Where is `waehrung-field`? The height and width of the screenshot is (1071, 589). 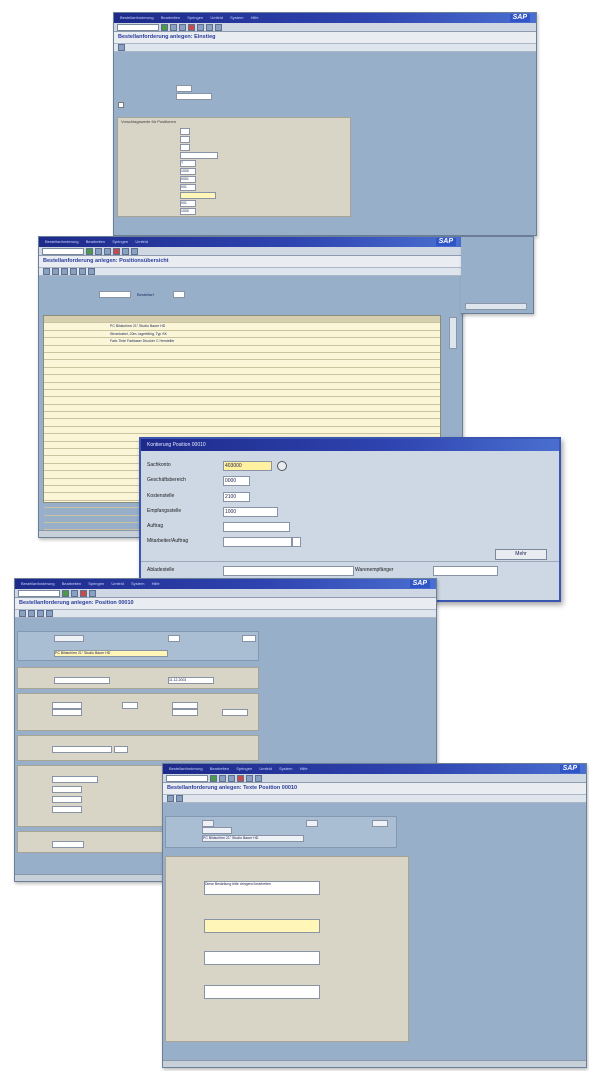 waehrung-field is located at coordinates (121, 749).